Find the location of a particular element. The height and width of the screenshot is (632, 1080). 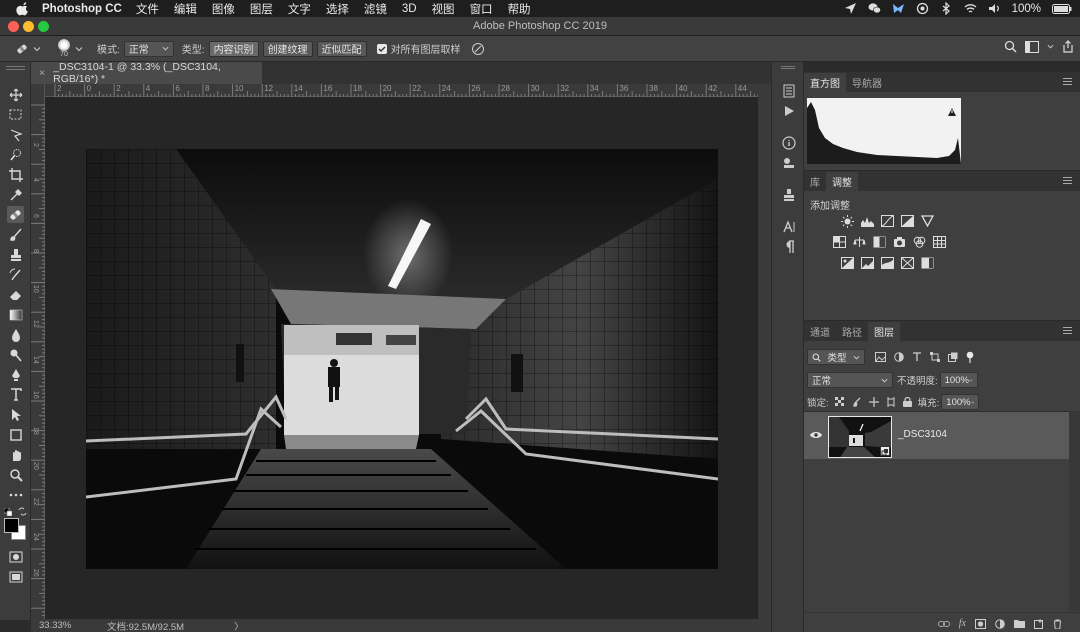

character-icon is located at coordinates (788, 226).